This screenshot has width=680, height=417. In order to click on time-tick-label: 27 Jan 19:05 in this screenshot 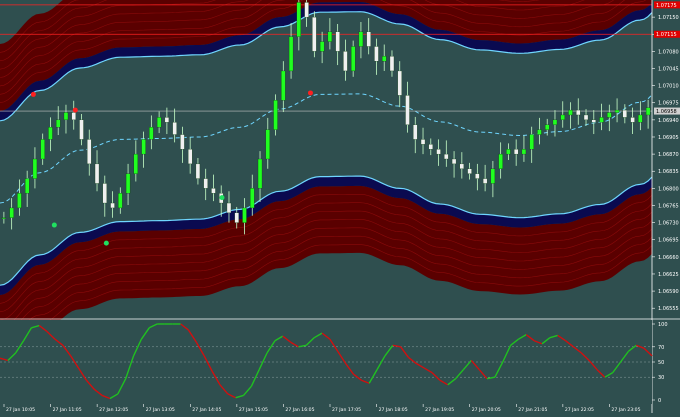, I will do `click(439, 410)`.